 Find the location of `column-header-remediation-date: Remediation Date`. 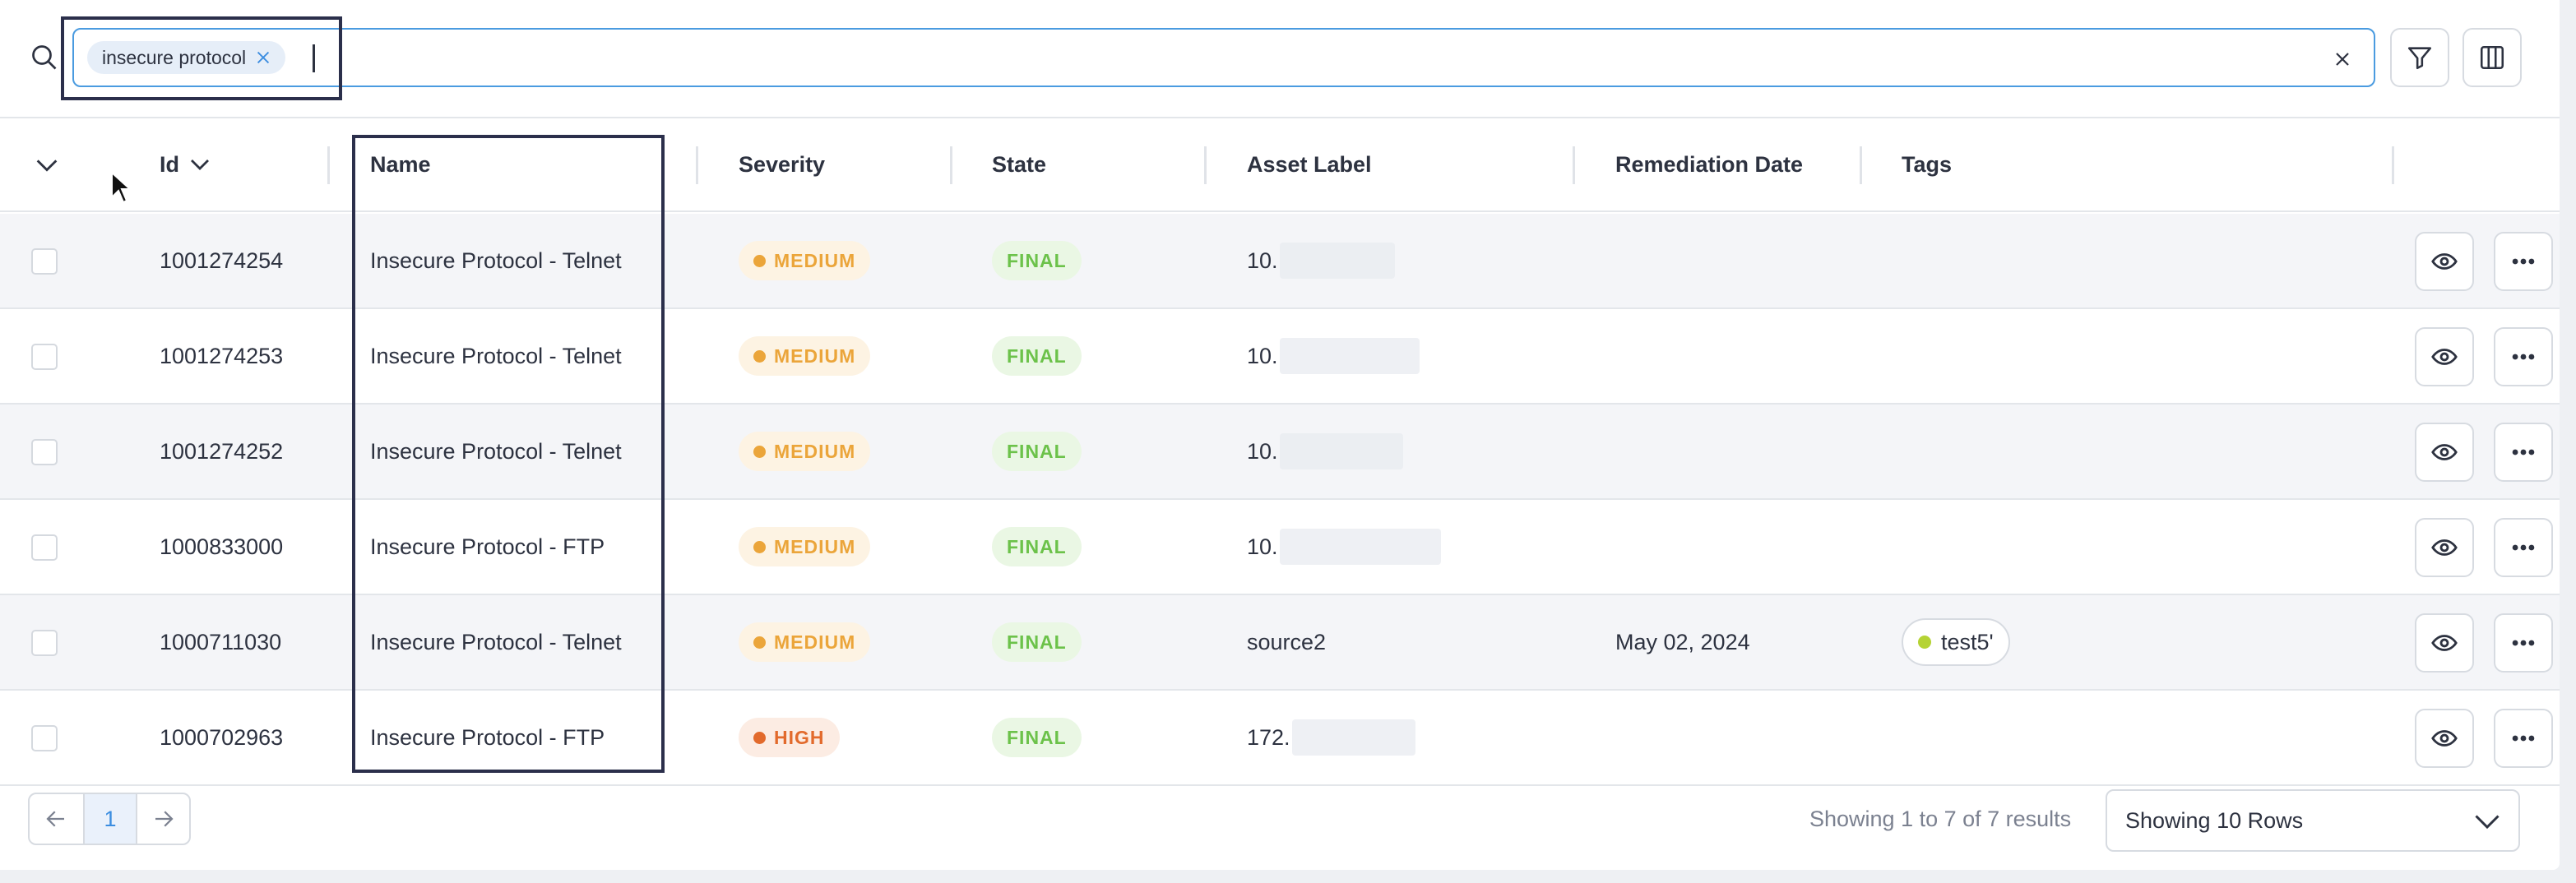

column-header-remediation-date: Remediation Date is located at coordinates (1709, 164).